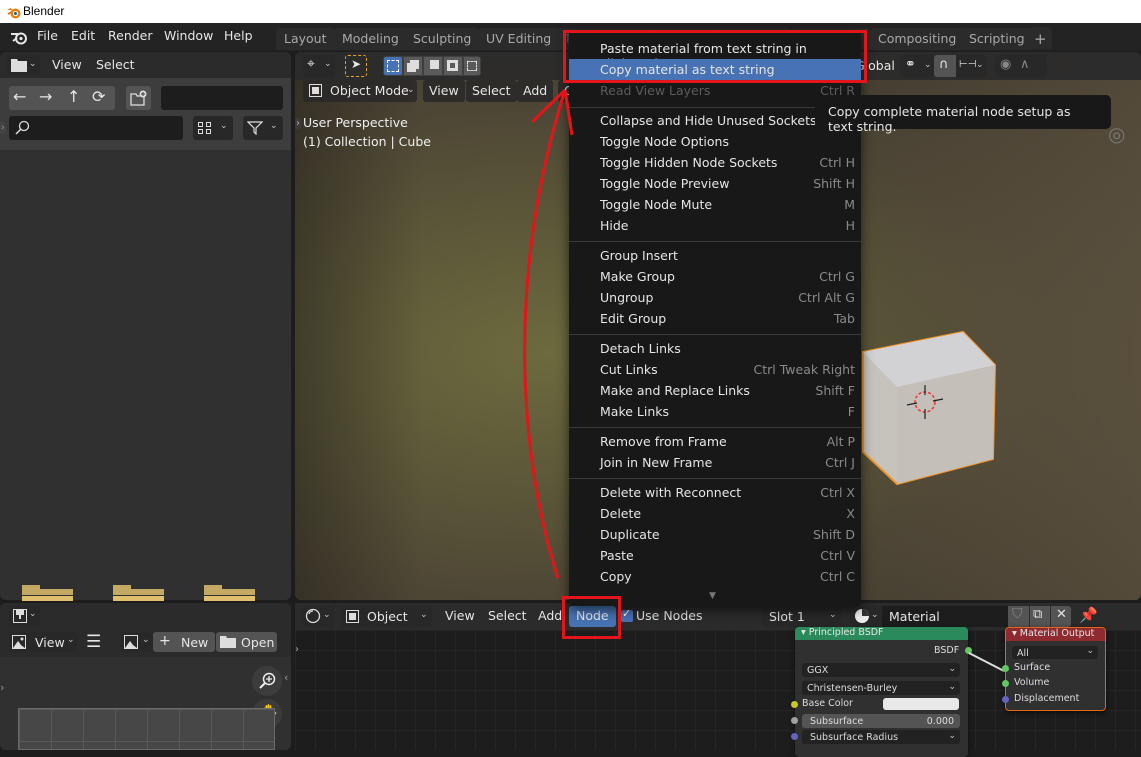 The width and height of the screenshot is (1141, 757). I want to click on expand-sidebar-arrow: ›, so click(3, 128).